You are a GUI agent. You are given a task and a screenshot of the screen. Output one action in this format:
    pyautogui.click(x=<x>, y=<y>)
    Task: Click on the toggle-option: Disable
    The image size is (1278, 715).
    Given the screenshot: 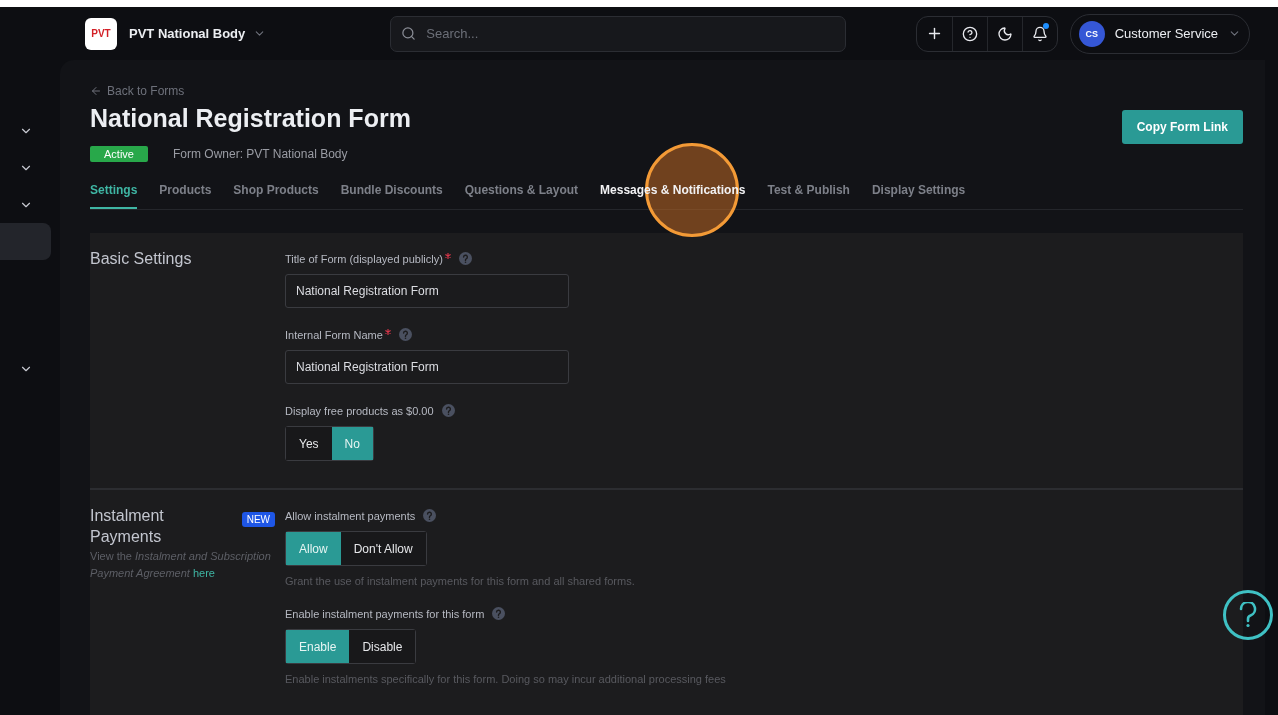 What is the action you would take?
    pyautogui.click(x=382, y=646)
    